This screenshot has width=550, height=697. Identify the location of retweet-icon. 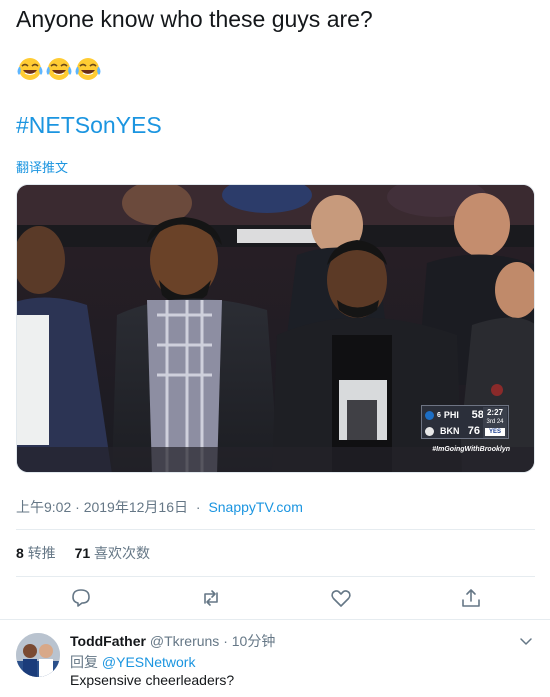
(211, 598).